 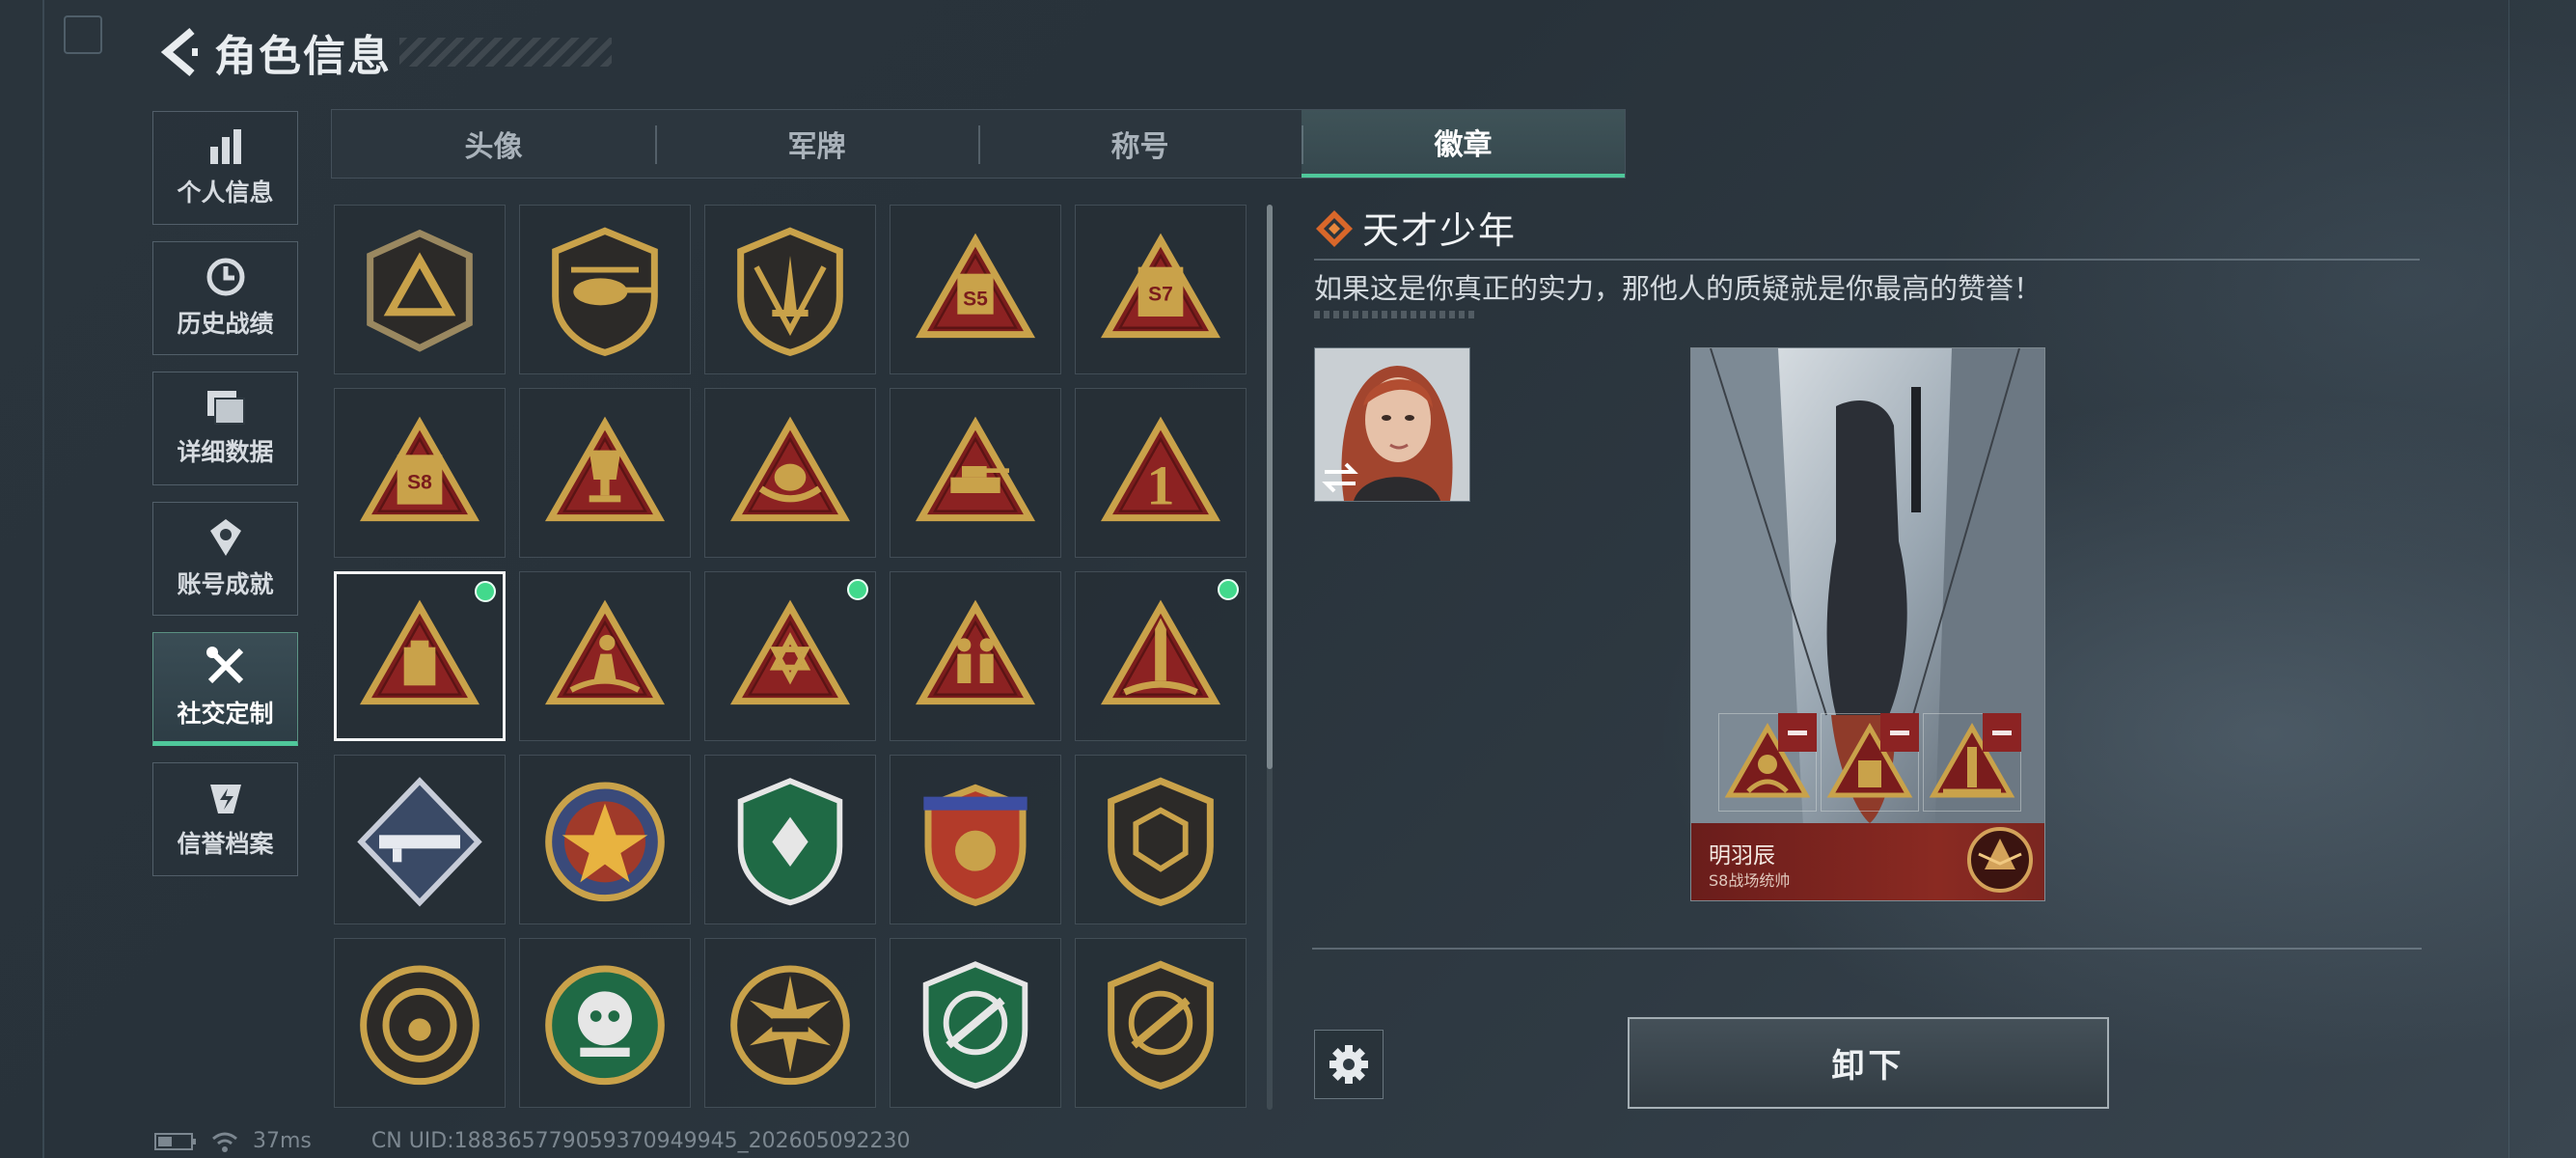 What do you see at coordinates (1270, 487) in the screenshot?
I see `grid-scrollbar` at bounding box center [1270, 487].